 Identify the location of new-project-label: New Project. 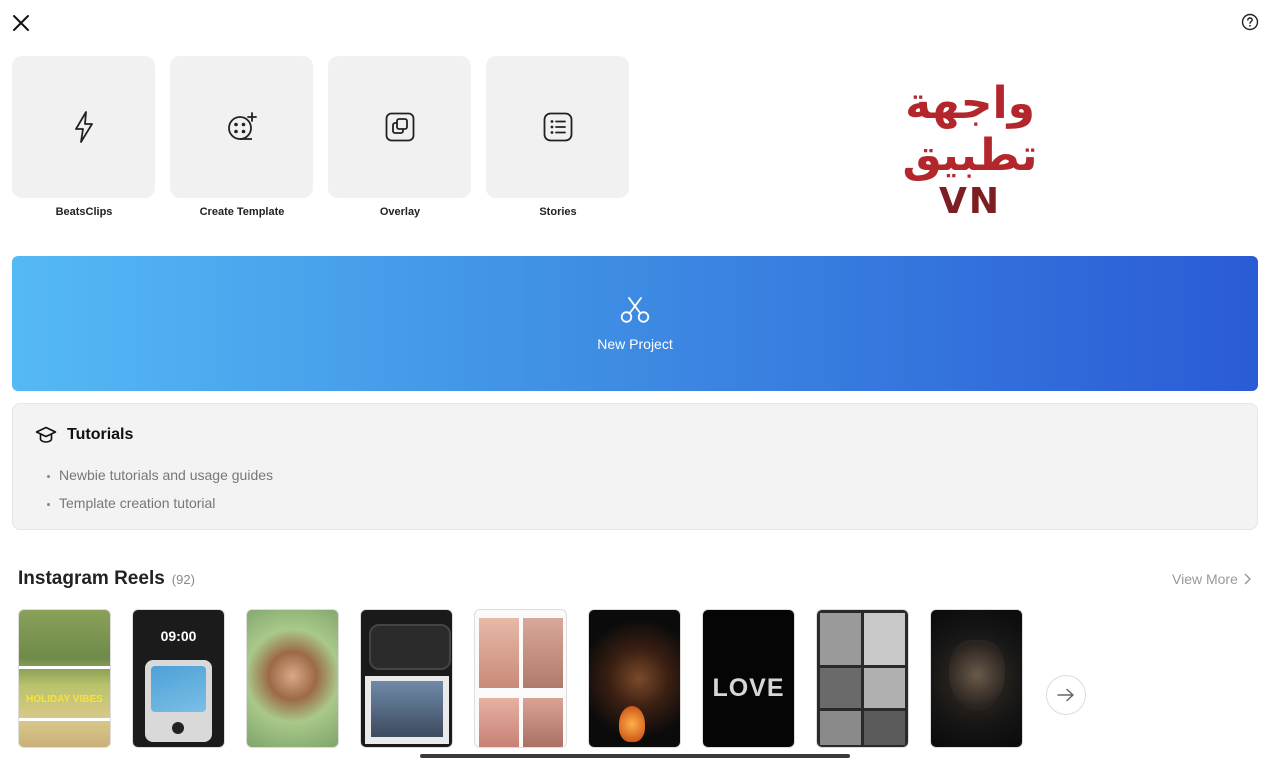
(635, 343).